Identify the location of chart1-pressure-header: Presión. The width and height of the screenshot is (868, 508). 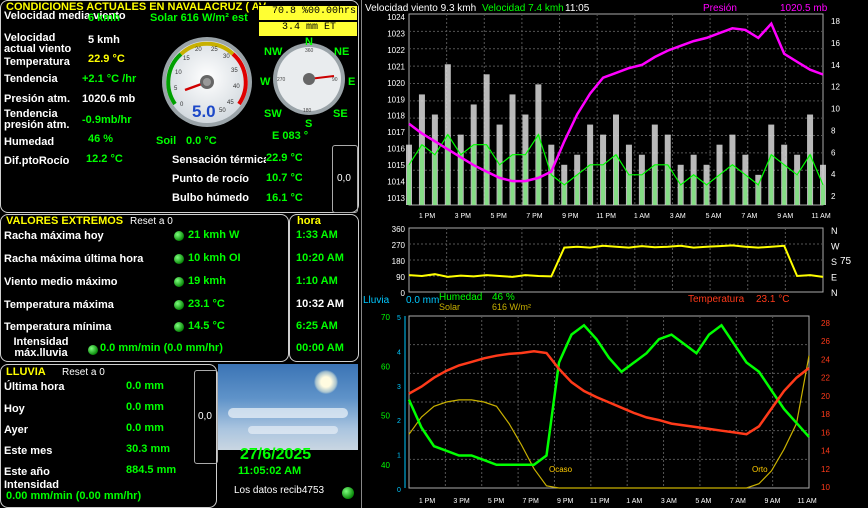
(720, 8).